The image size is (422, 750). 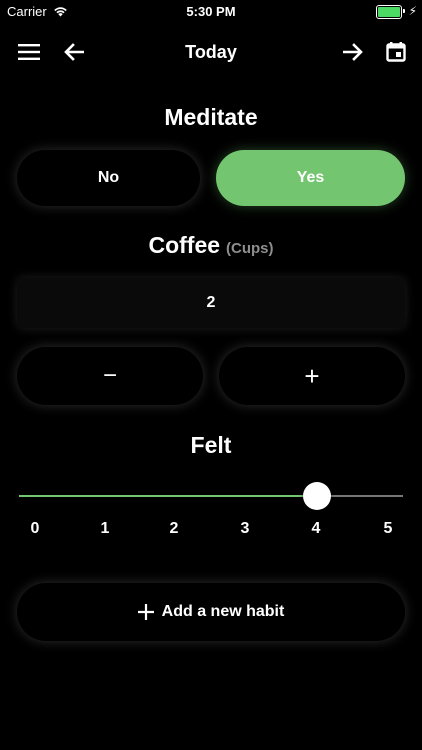 I want to click on felt-tick-label: 5, so click(x=388, y=528).